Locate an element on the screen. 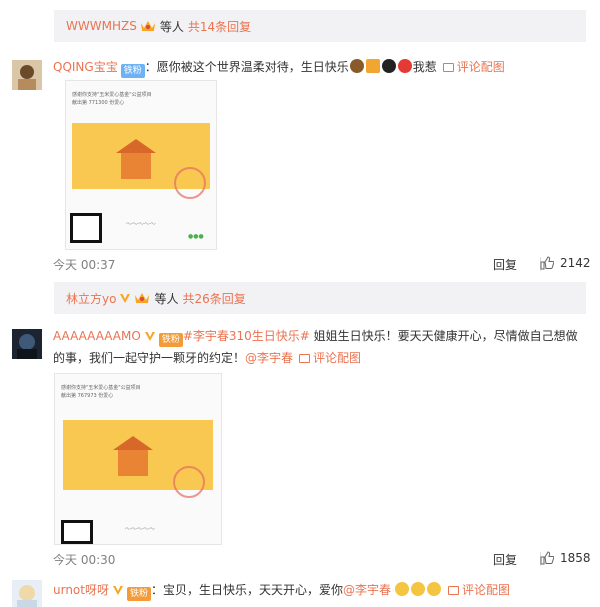 This screenshot has height=607, width=600. like-count: 1858 is located at coordinates (575, 558).